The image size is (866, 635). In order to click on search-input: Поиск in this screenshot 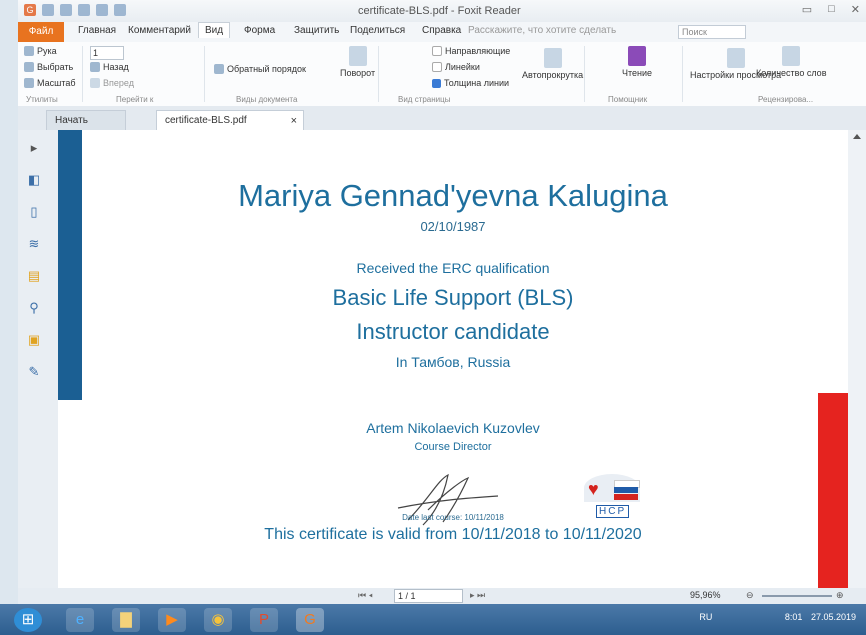, I will do `click(712, 32)`.